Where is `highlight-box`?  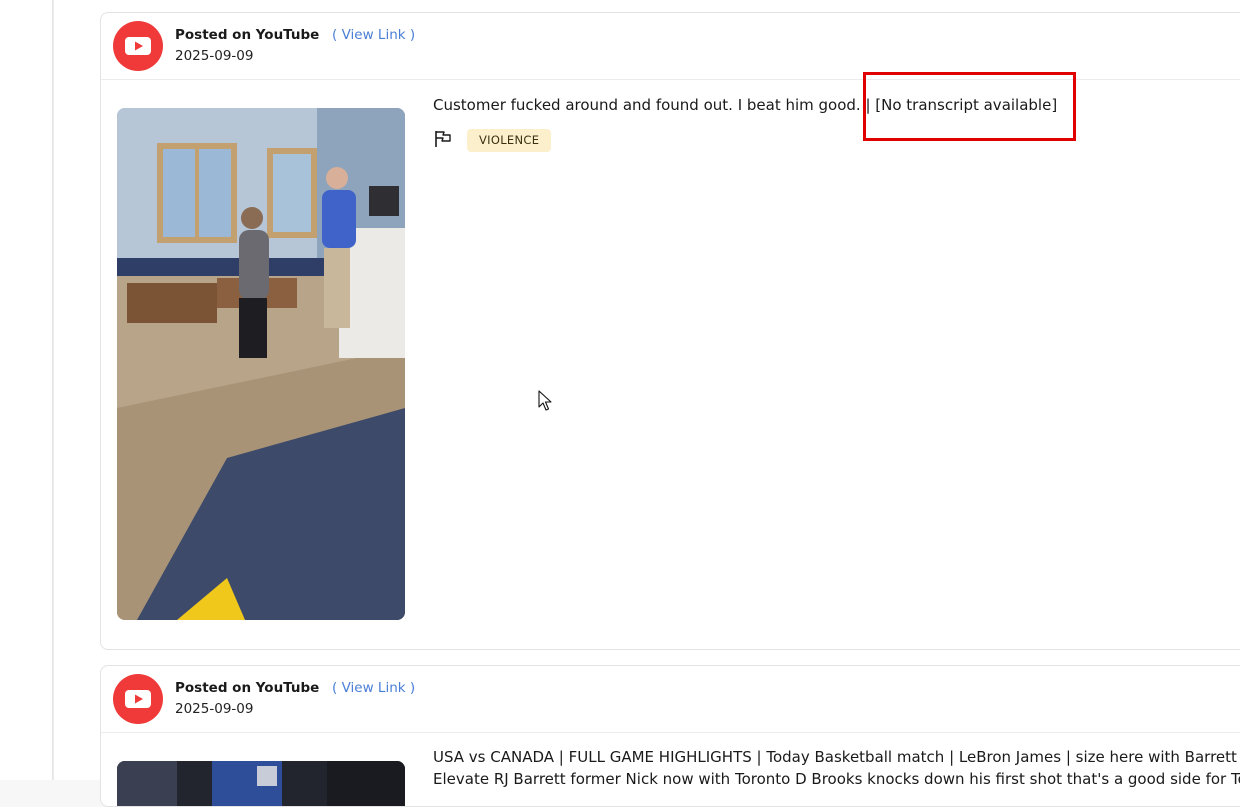 highlight-box is located at coordinates (969, 106).